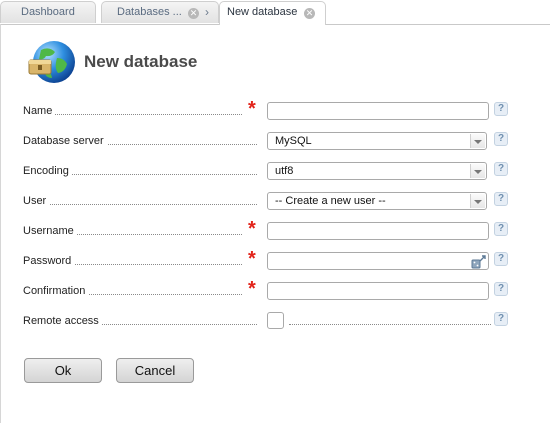 This screenshot has height=423, width=550. Describe the element at coordinates (141, 61) in the screenshot. I see `page-title: New database` at that location.